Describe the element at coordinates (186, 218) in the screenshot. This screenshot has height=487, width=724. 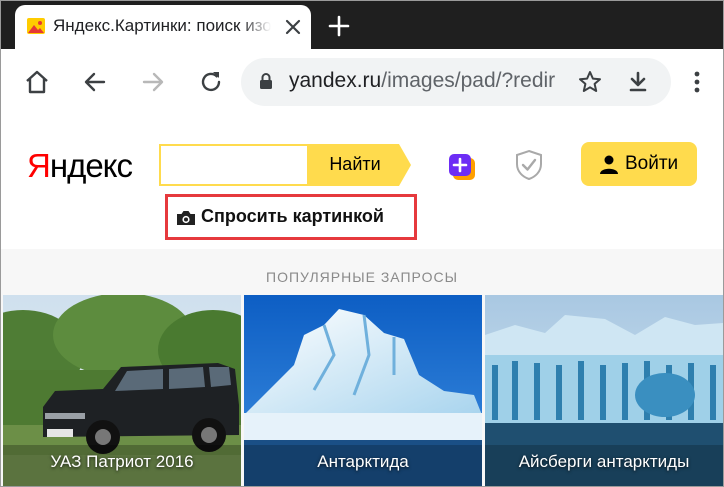
I see `camera-icon` at that location.